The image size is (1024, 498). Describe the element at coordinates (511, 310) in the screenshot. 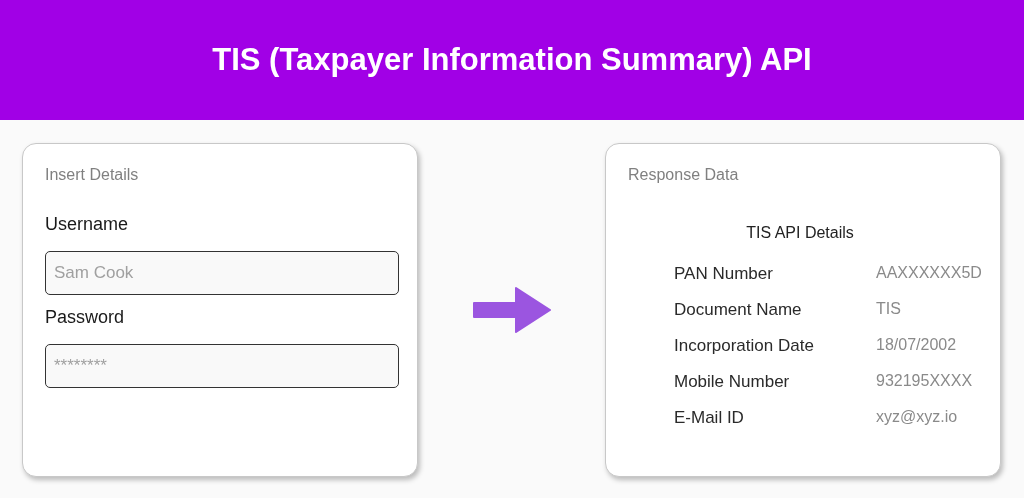

I see `right-arrow-icon` at that location.